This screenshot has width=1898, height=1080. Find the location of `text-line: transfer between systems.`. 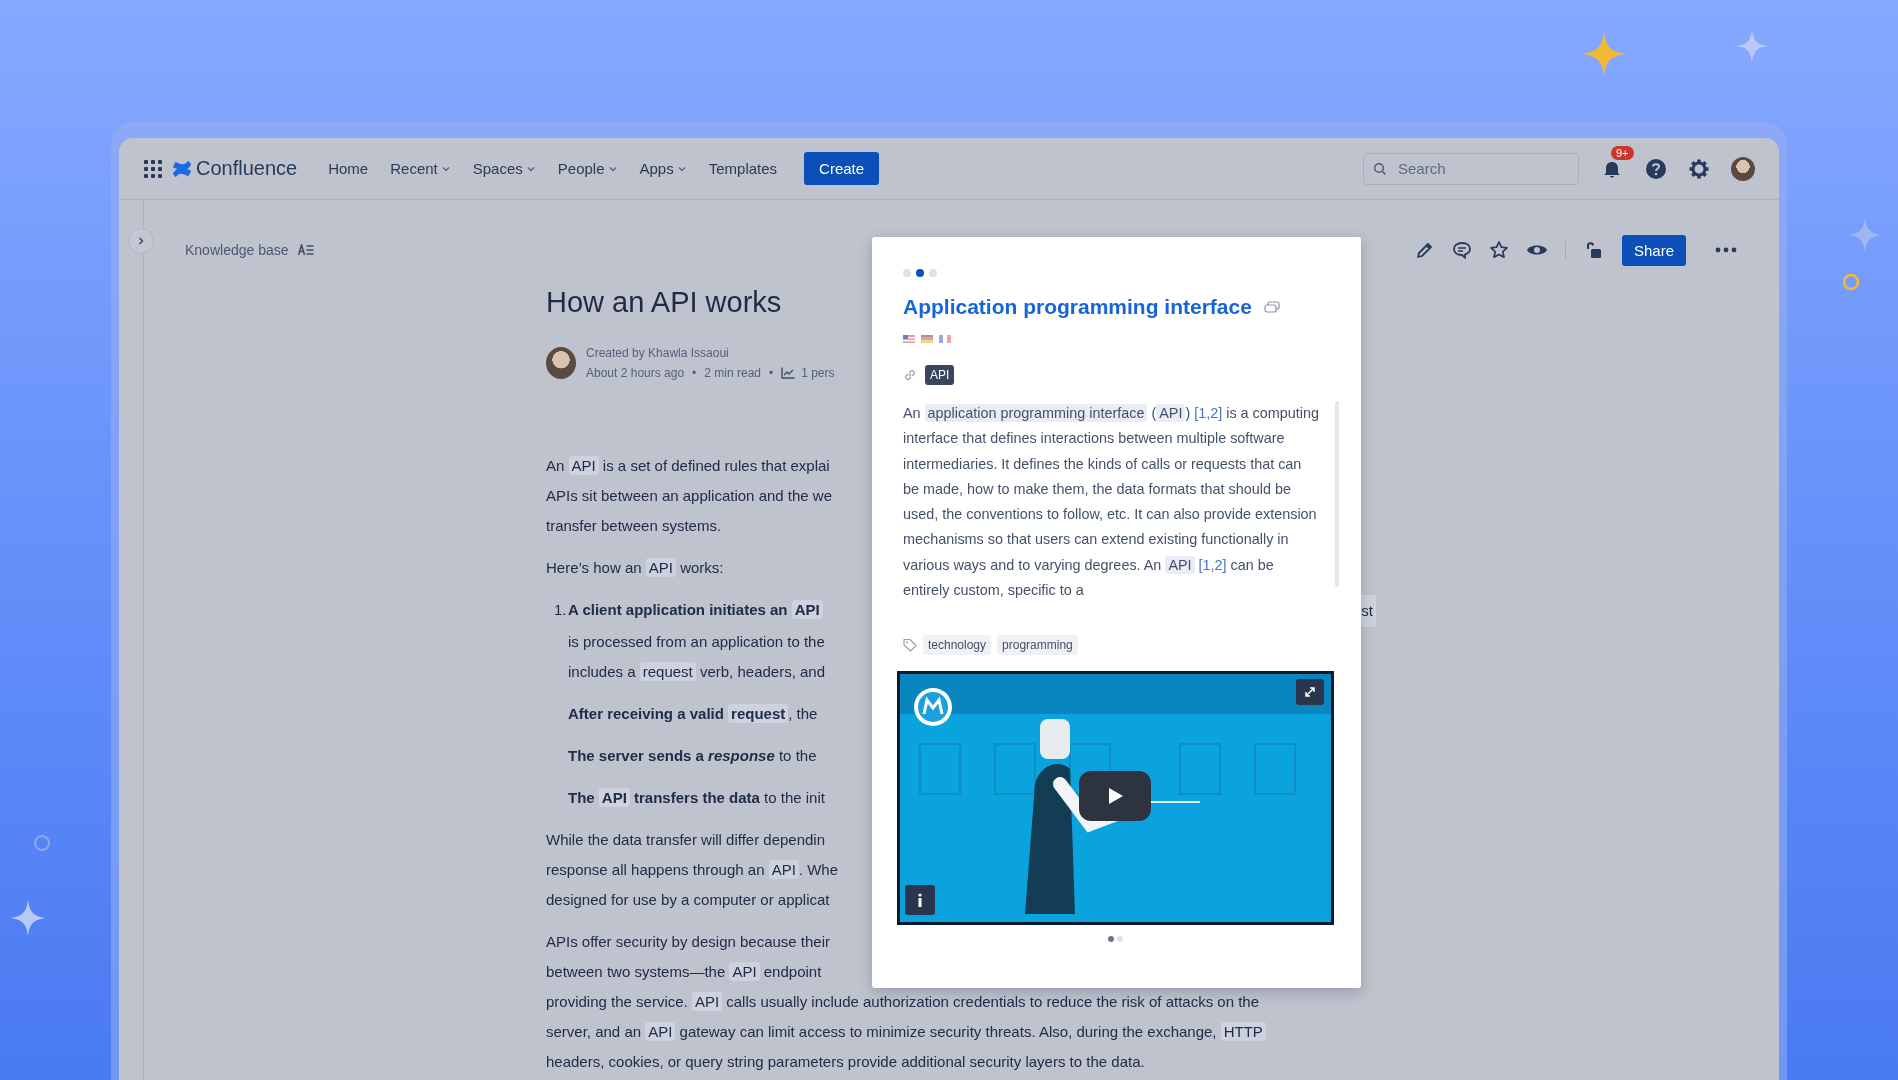

text-line: transfer between systems. is located at coordinates (634, 526).